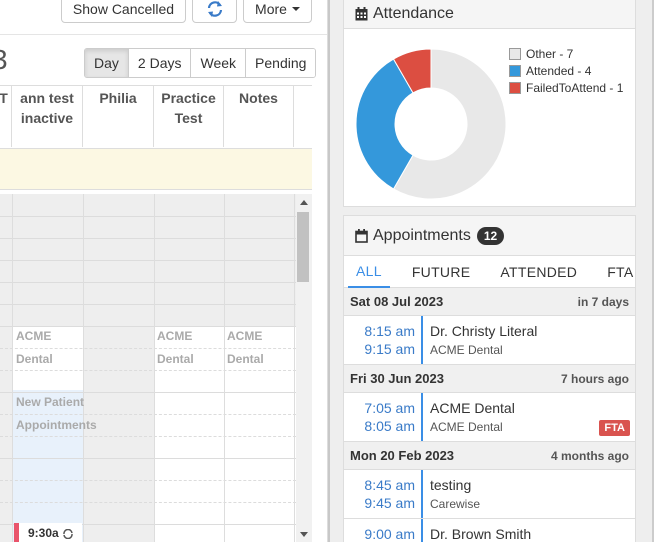 The image size is (654, 542). I want to click on calendar-title-fragment: 3, so click(4, 60).